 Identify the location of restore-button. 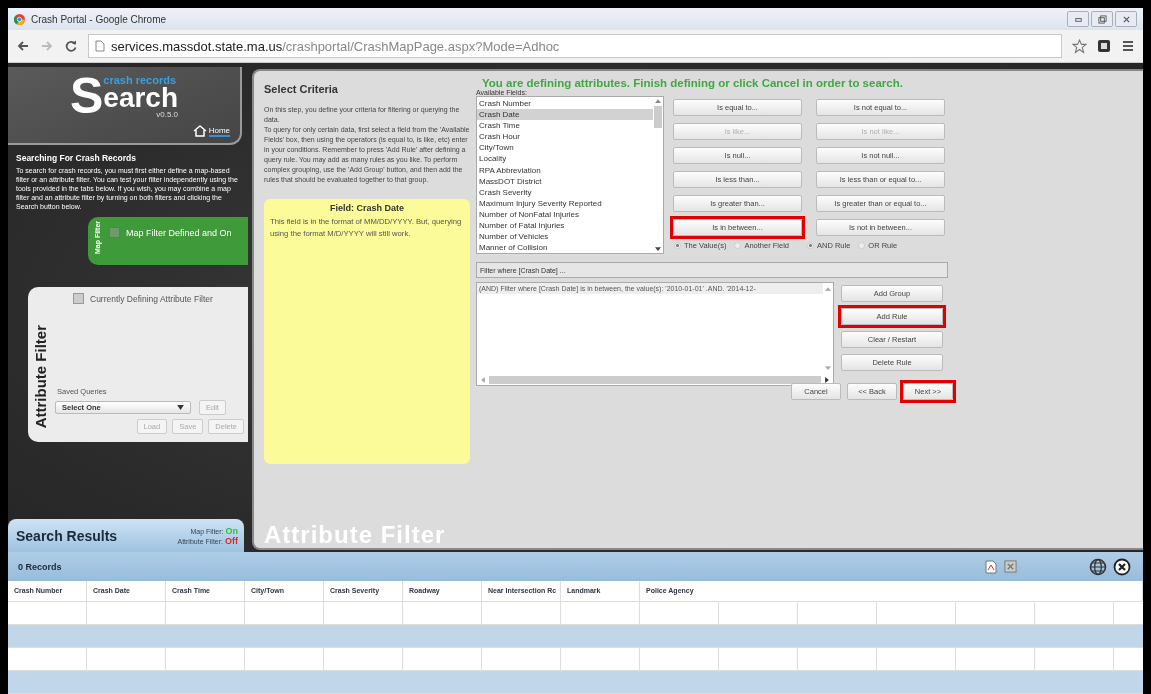
(1102, 19).